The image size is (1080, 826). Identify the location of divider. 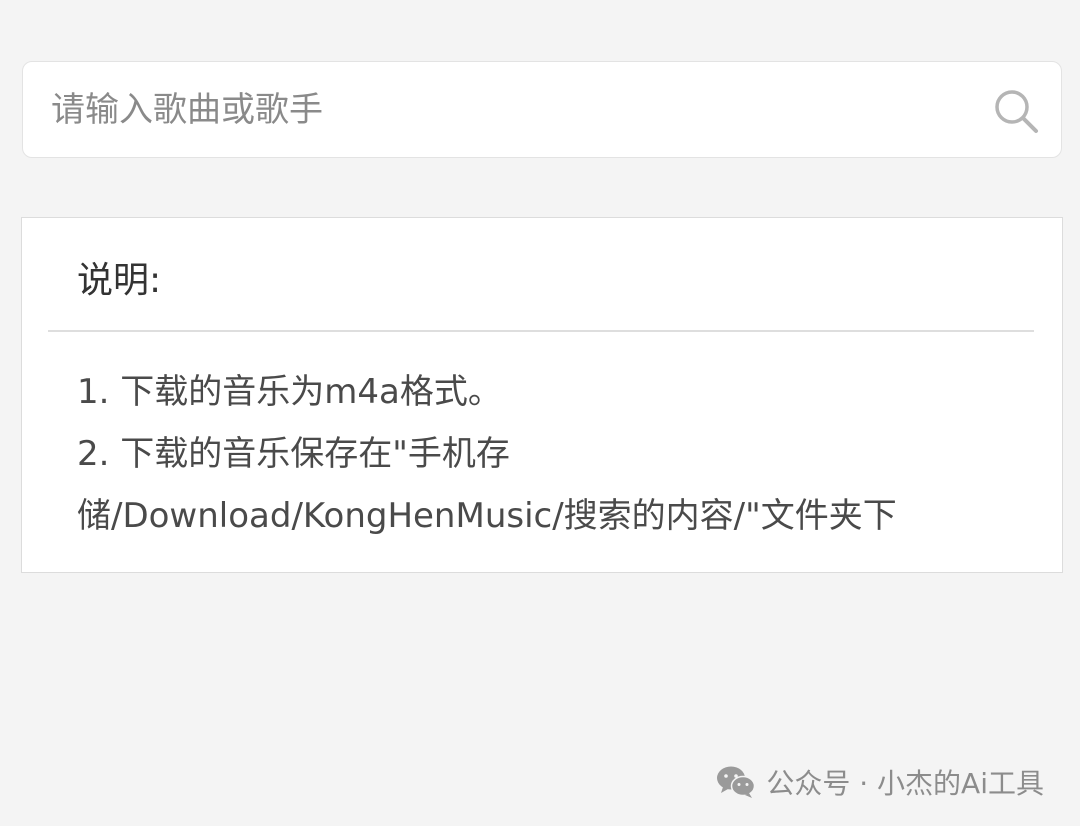
(541, 331).